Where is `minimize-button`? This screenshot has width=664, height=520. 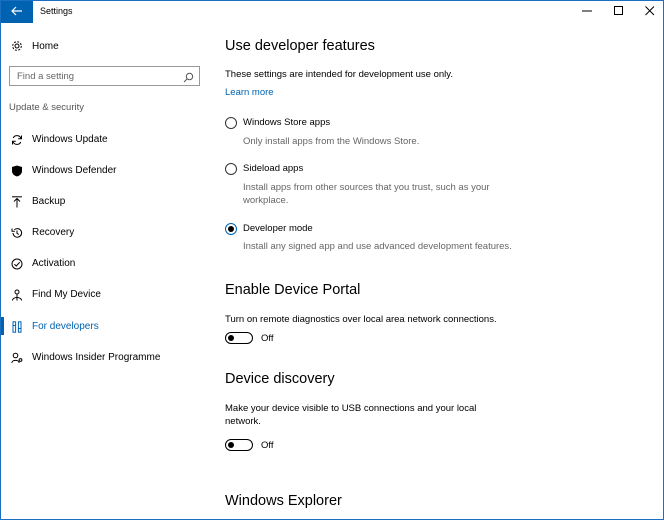 minimize-button is located at coordinates (587, 12).